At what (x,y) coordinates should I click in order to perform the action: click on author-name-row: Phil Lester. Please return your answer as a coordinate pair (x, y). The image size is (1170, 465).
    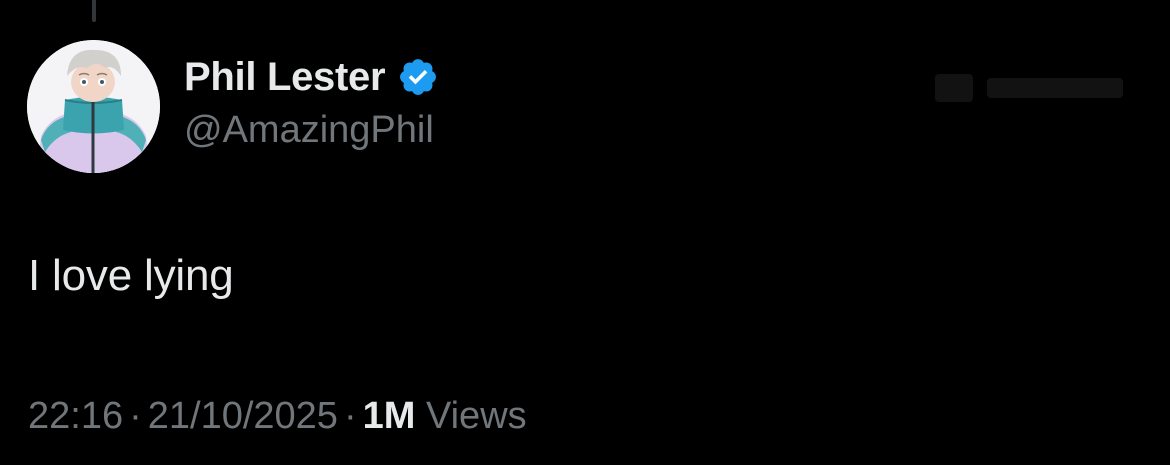
    Looking at the image, I should click on (311, 77).